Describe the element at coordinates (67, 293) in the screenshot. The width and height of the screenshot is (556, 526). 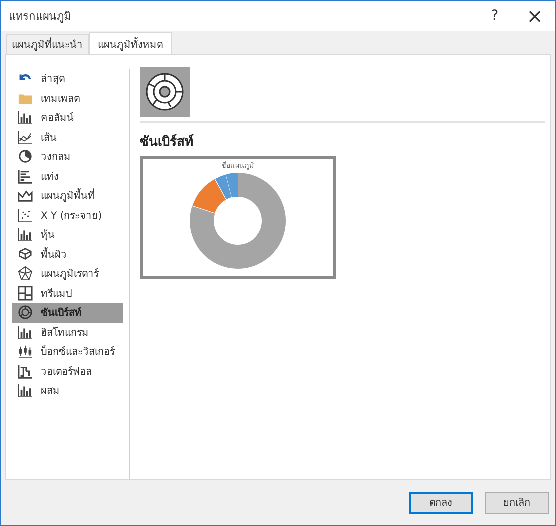
I see `sidebar-item: ทรีแมป` at that location.